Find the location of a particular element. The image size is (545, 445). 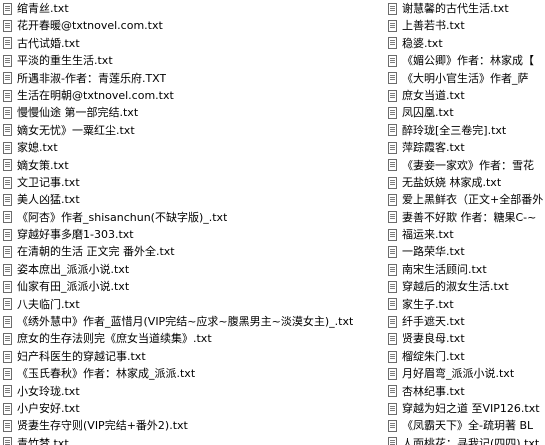

file-name: 《阿杏》作者_shisanchun(不缺字版)_.txt is located at coordinates (122, 217).